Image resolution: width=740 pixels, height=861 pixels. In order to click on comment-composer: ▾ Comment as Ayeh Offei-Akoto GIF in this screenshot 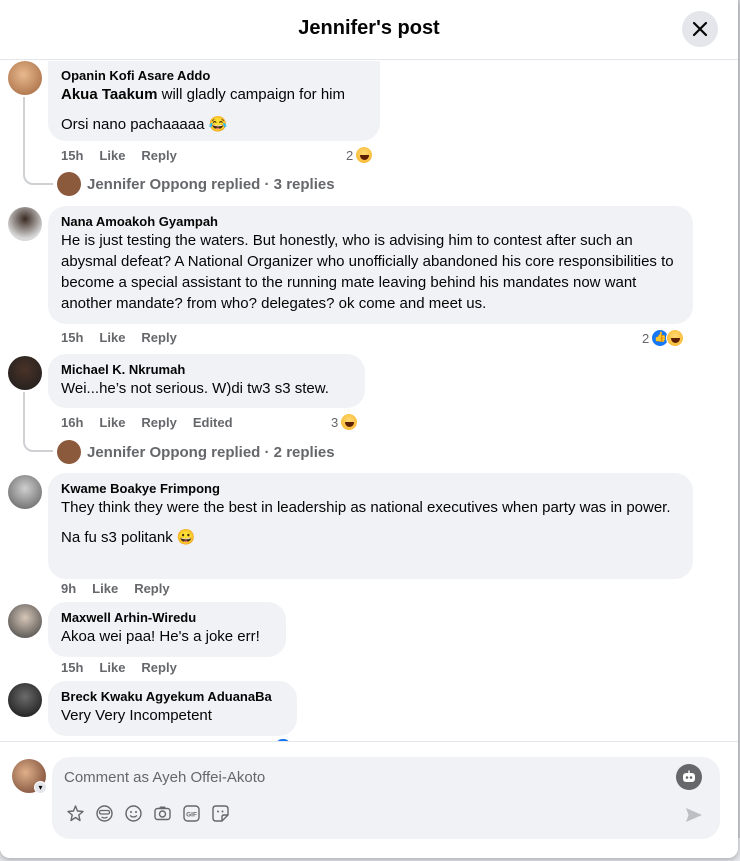, I will do `click(369, 799)`.